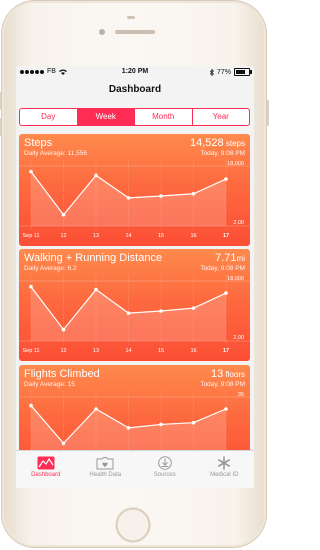  I want to click on proximity-sensor, so click(131, 17).